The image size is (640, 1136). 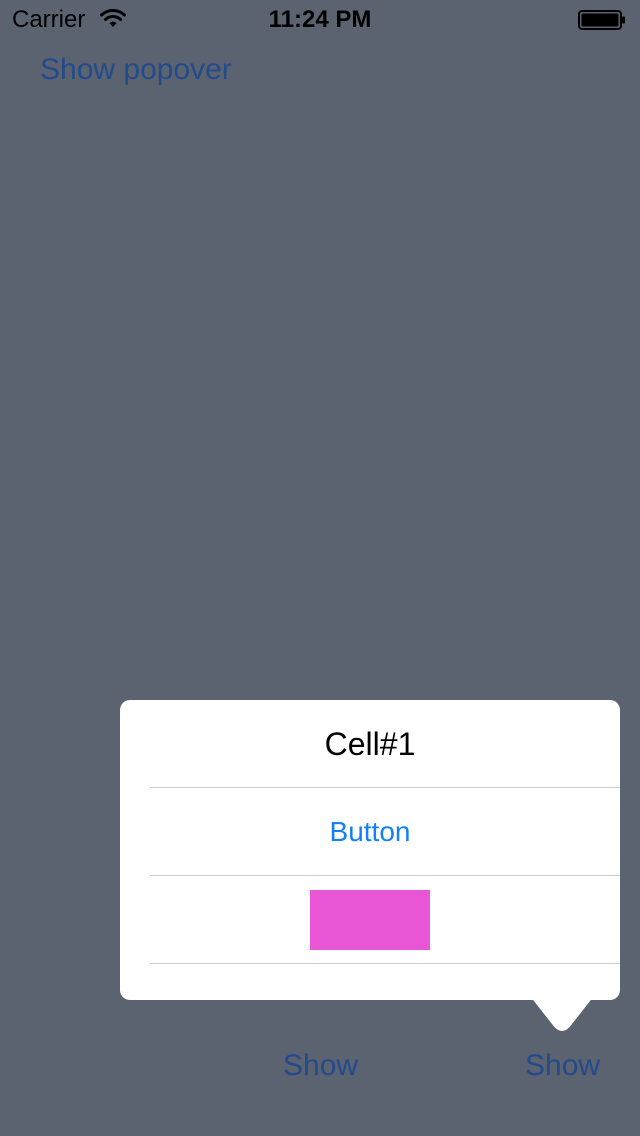 What do you see at coordinates (320, 1066) in the screenshot?
I see `show-button-center: Show` at bounding box center [320, 1066].